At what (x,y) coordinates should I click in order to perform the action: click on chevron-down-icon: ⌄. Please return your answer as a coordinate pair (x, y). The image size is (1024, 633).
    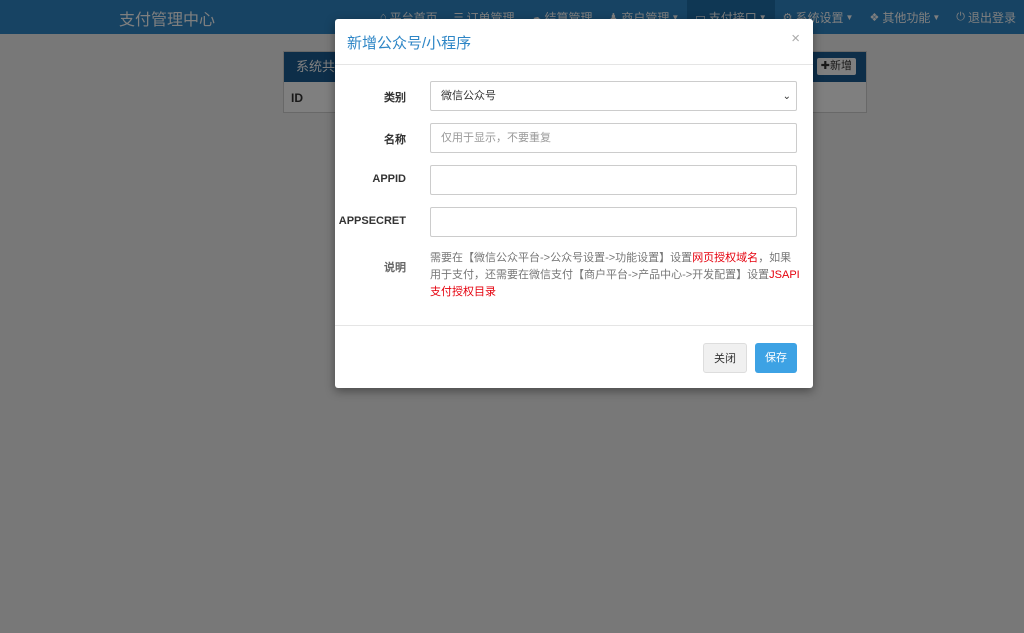
    Looking at the image, I should click on (786, 96).